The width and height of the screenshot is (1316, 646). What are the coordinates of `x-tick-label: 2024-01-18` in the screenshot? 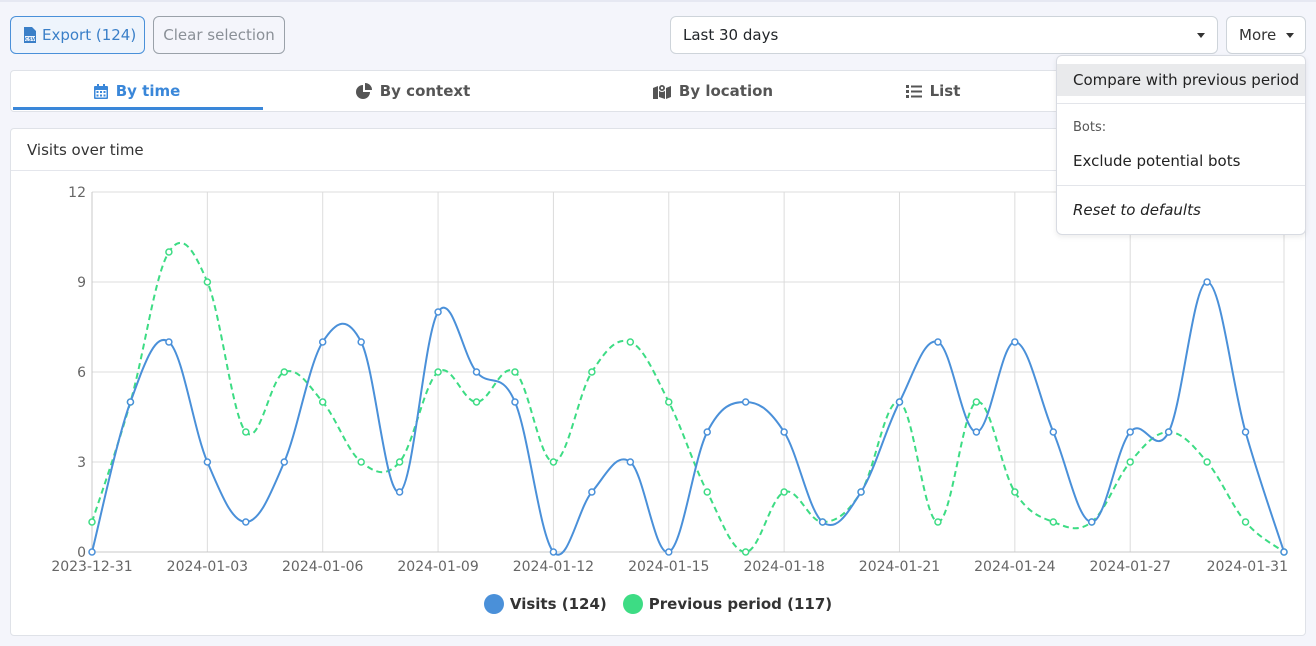 It's located at (783, 567).